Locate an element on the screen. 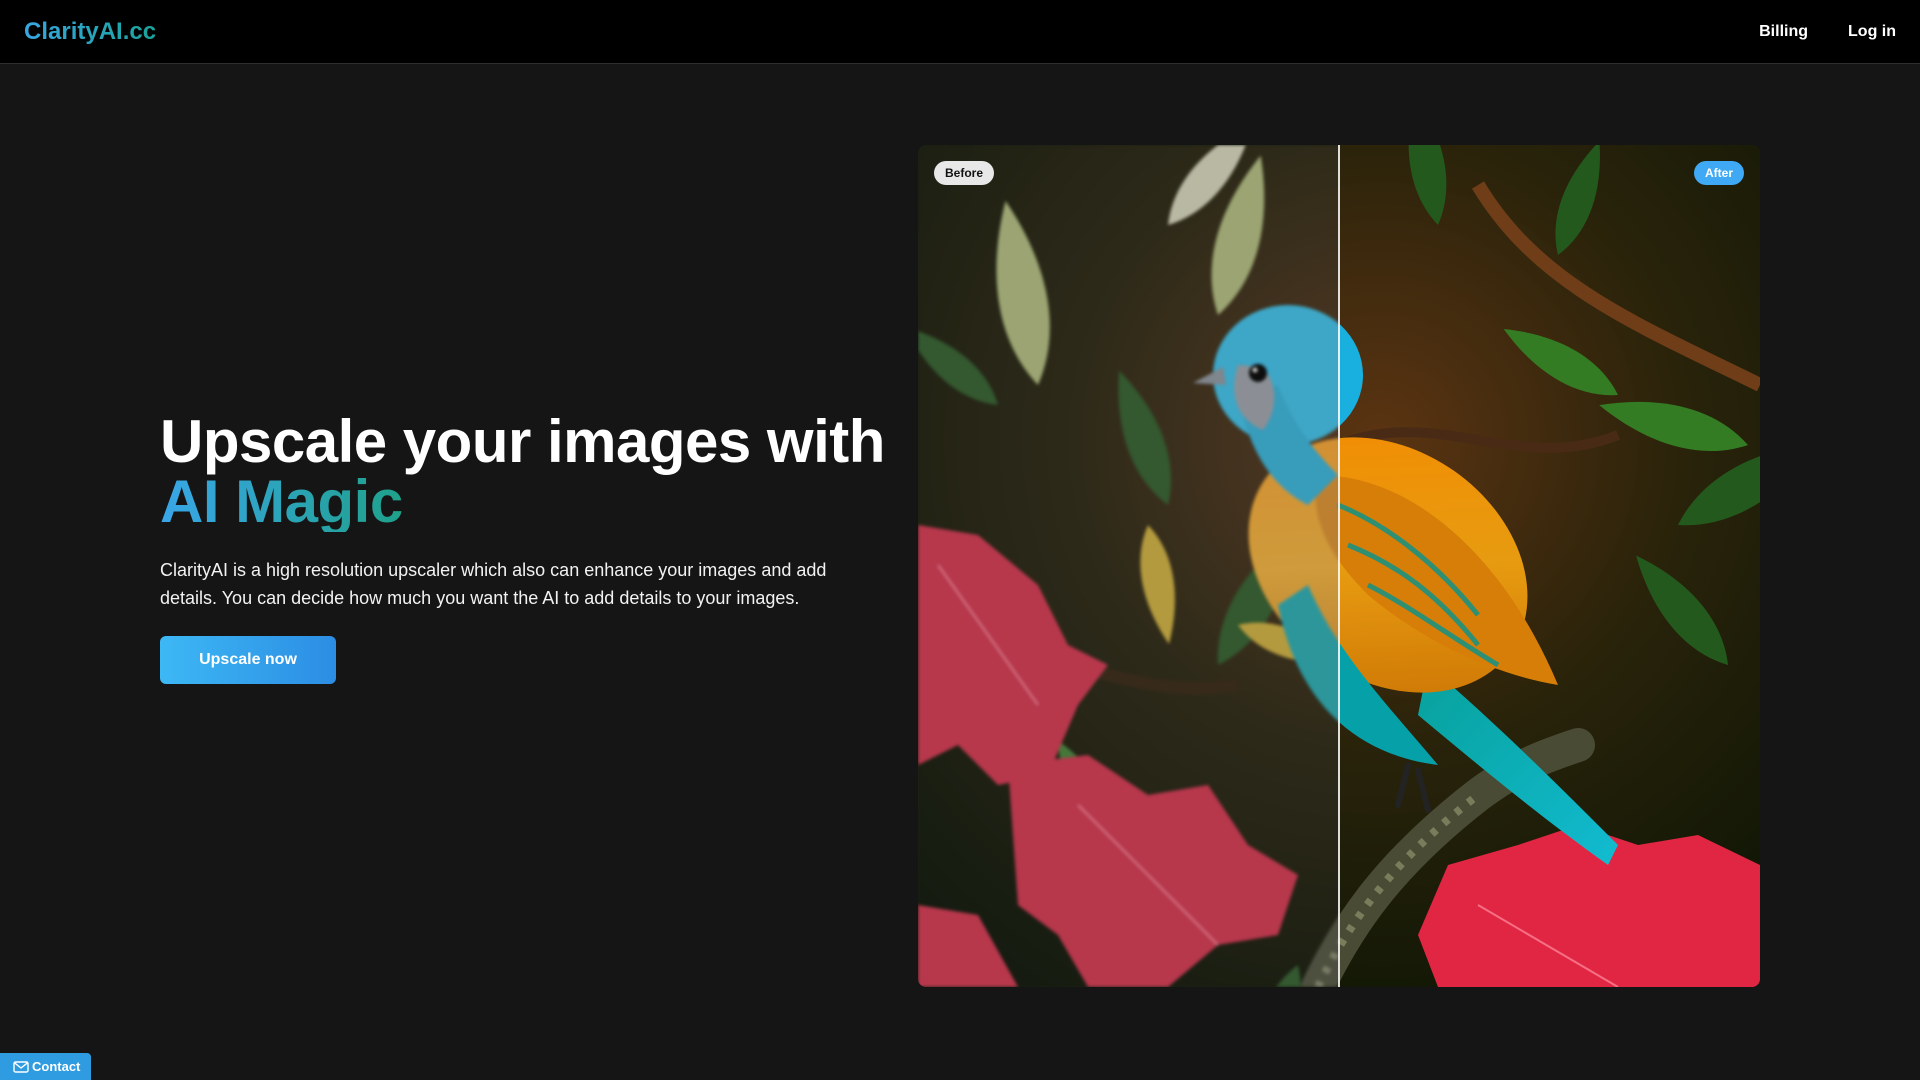 Image resolution: width=1920 pixels, height=1080 pixels. mail-icon is located at coordinates (21, 1066).